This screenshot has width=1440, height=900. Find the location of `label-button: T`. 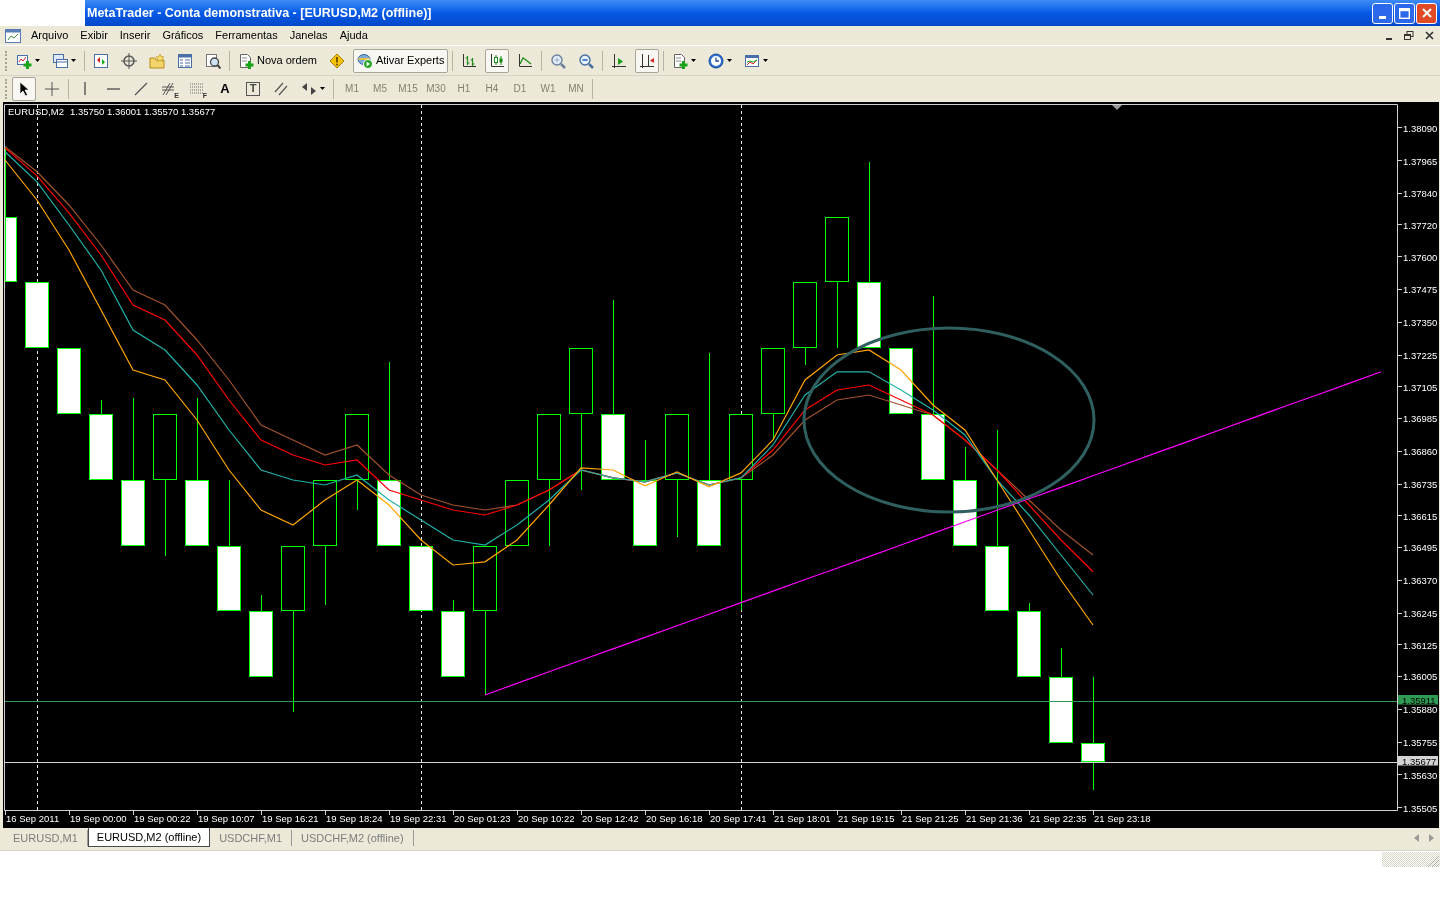

label-button: T is located at coordinates (253, 88).